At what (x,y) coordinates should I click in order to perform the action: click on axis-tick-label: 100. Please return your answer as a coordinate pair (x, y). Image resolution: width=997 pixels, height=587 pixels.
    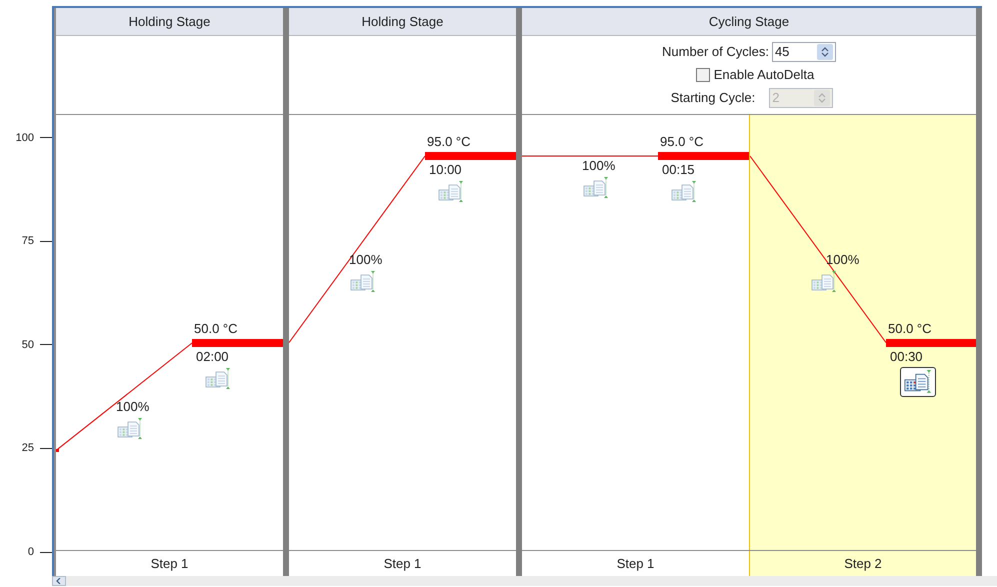
    Looking at the image, I should click on (25, 137).